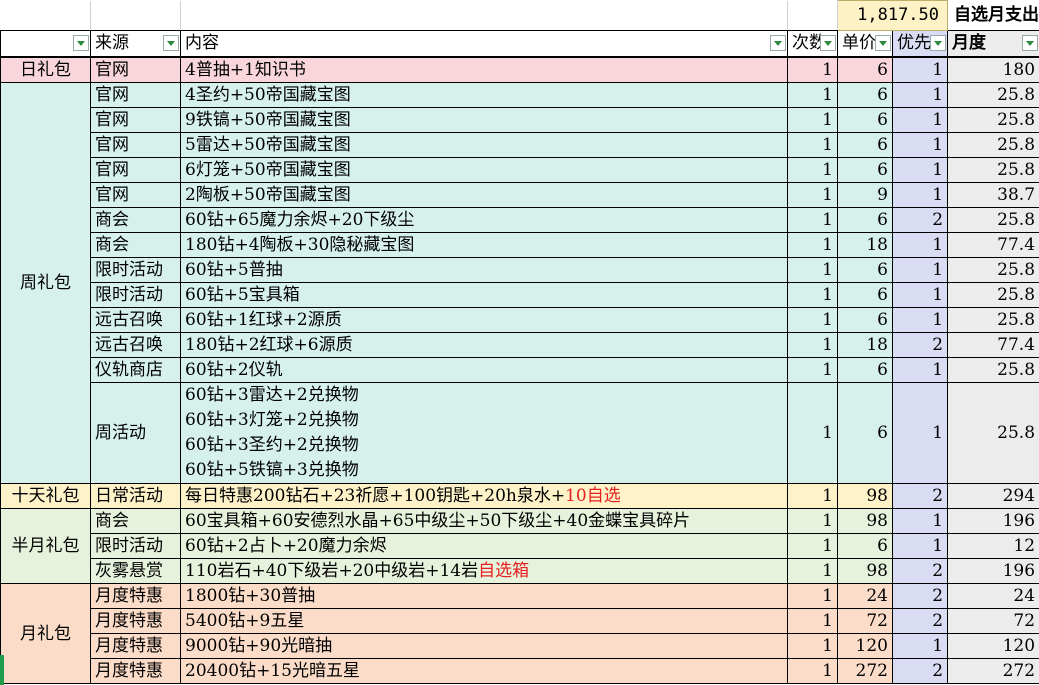  Describe the element at coordinates (484, 295) in the screenshot. I see `content-cell: 60钻+5宝具箱` at that location.